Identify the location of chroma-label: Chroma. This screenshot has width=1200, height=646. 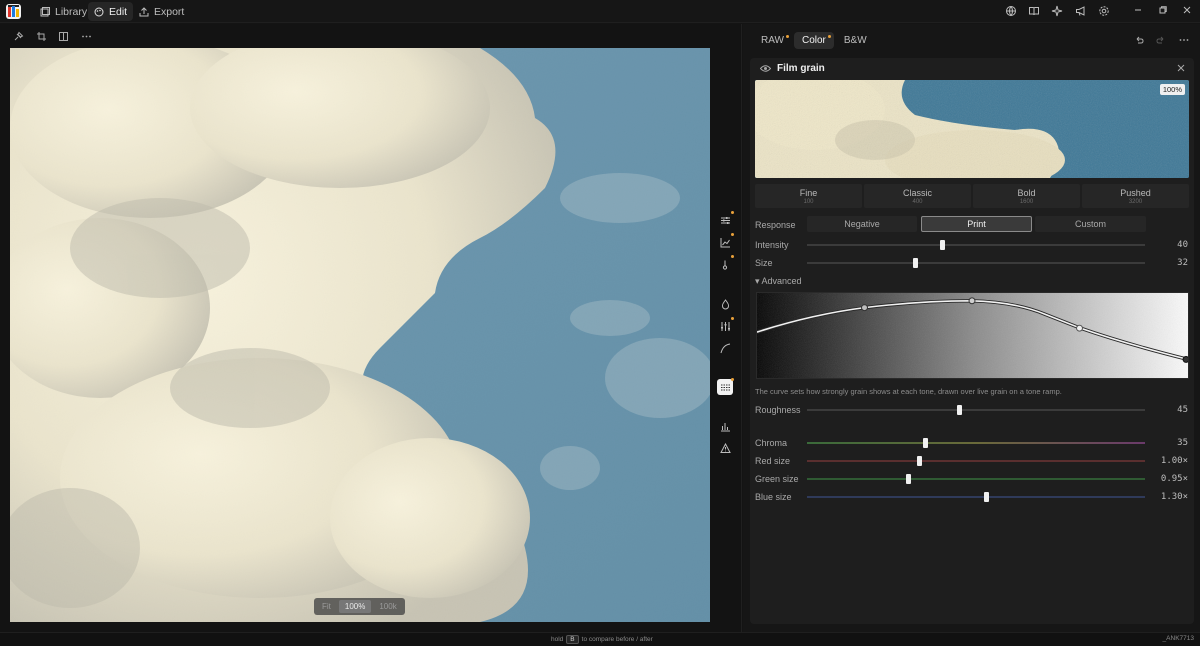
(771, 443).